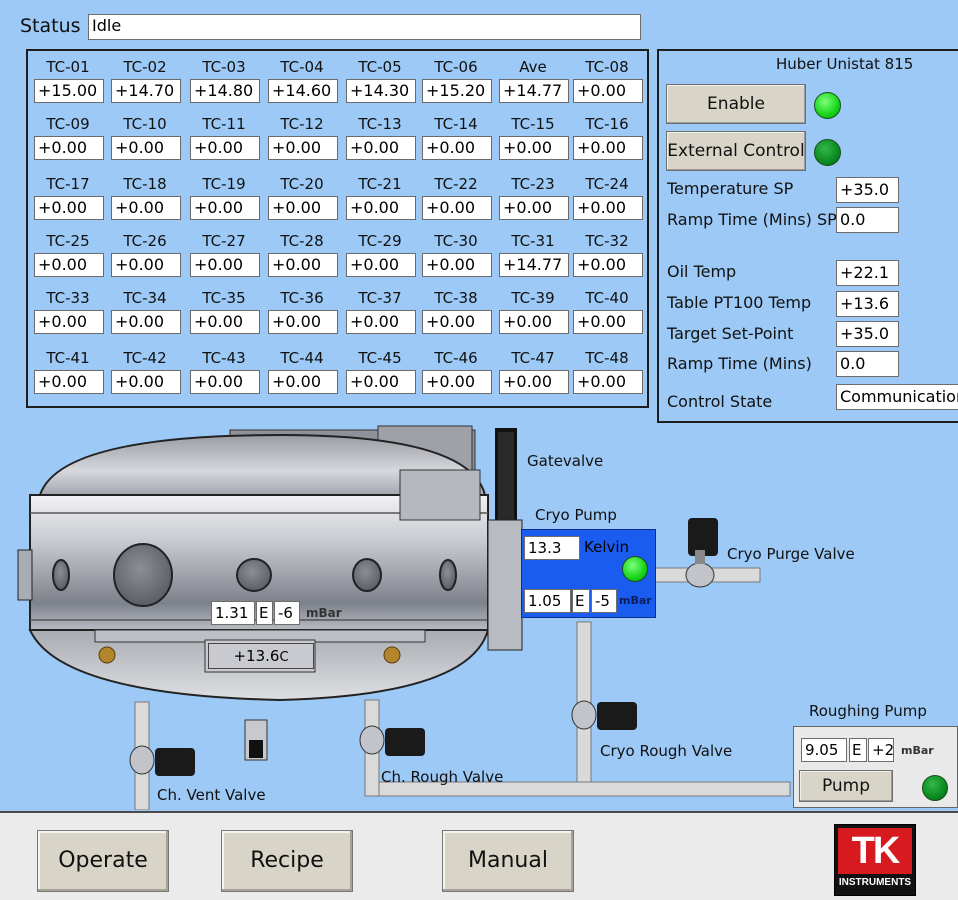 Image resolution: width=958 pixels, height=900 pixels. Describe the element at coordinates (224, 197) in the screenshot. I see `thermocouple-tc-19: TC-19 +0.00` at that location.